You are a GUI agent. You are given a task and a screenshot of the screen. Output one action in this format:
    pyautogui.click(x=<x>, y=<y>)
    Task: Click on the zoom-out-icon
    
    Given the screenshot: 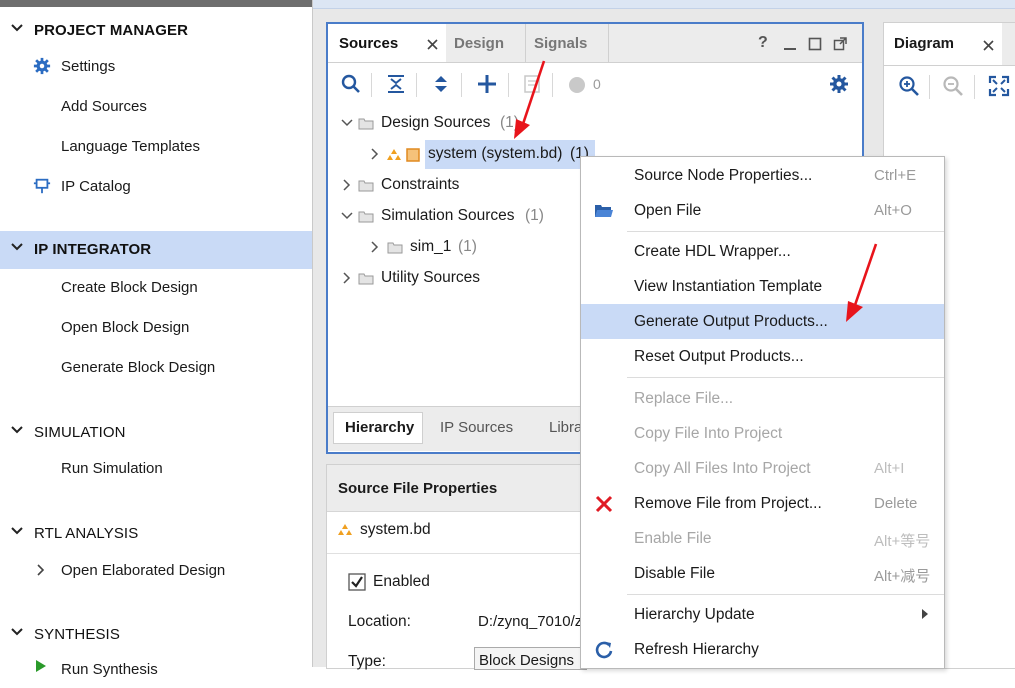 What is the action you would take?
    pyautogui.click(x=953, y=86)
    